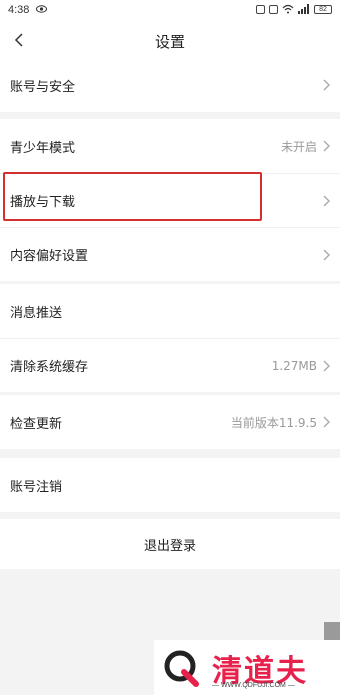 Image resolution: width=340 pixels, height=695 pixels. Describe the element at coordinates (36, 424) in the screenshot. I see `row-label: 检查更新` at that location.